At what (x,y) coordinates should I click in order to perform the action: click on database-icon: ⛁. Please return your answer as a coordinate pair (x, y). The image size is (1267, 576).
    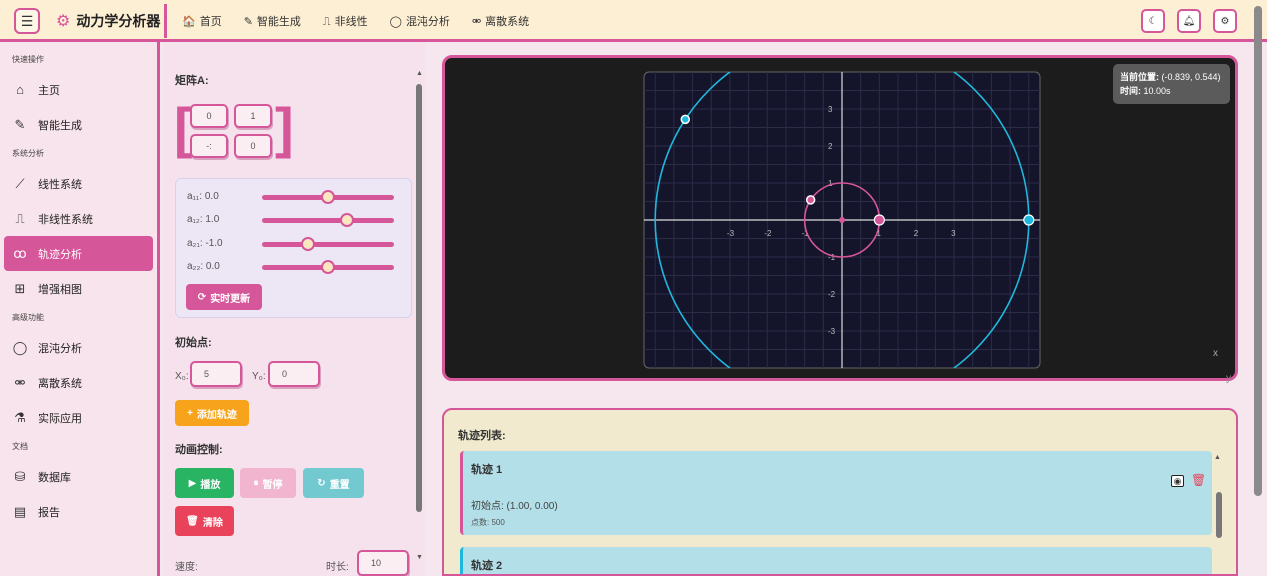
    Looking at the image, I should click on (20, 476).